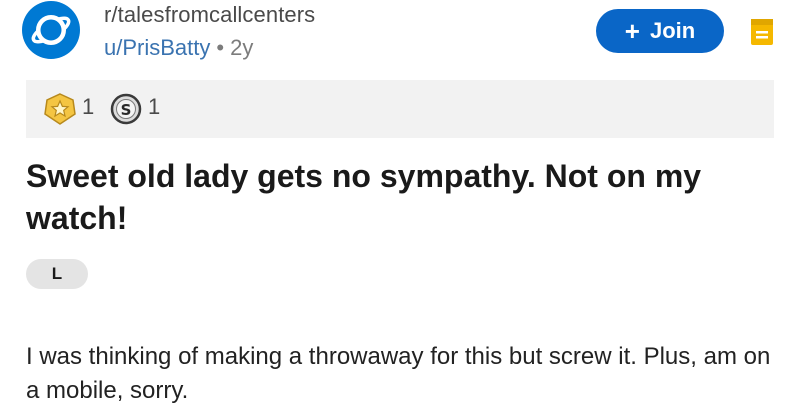  What do you see at coordinates (157, 47) in the screenshot?
I see `author-username: u/PrisBatty` at bounding box center [157, 47].